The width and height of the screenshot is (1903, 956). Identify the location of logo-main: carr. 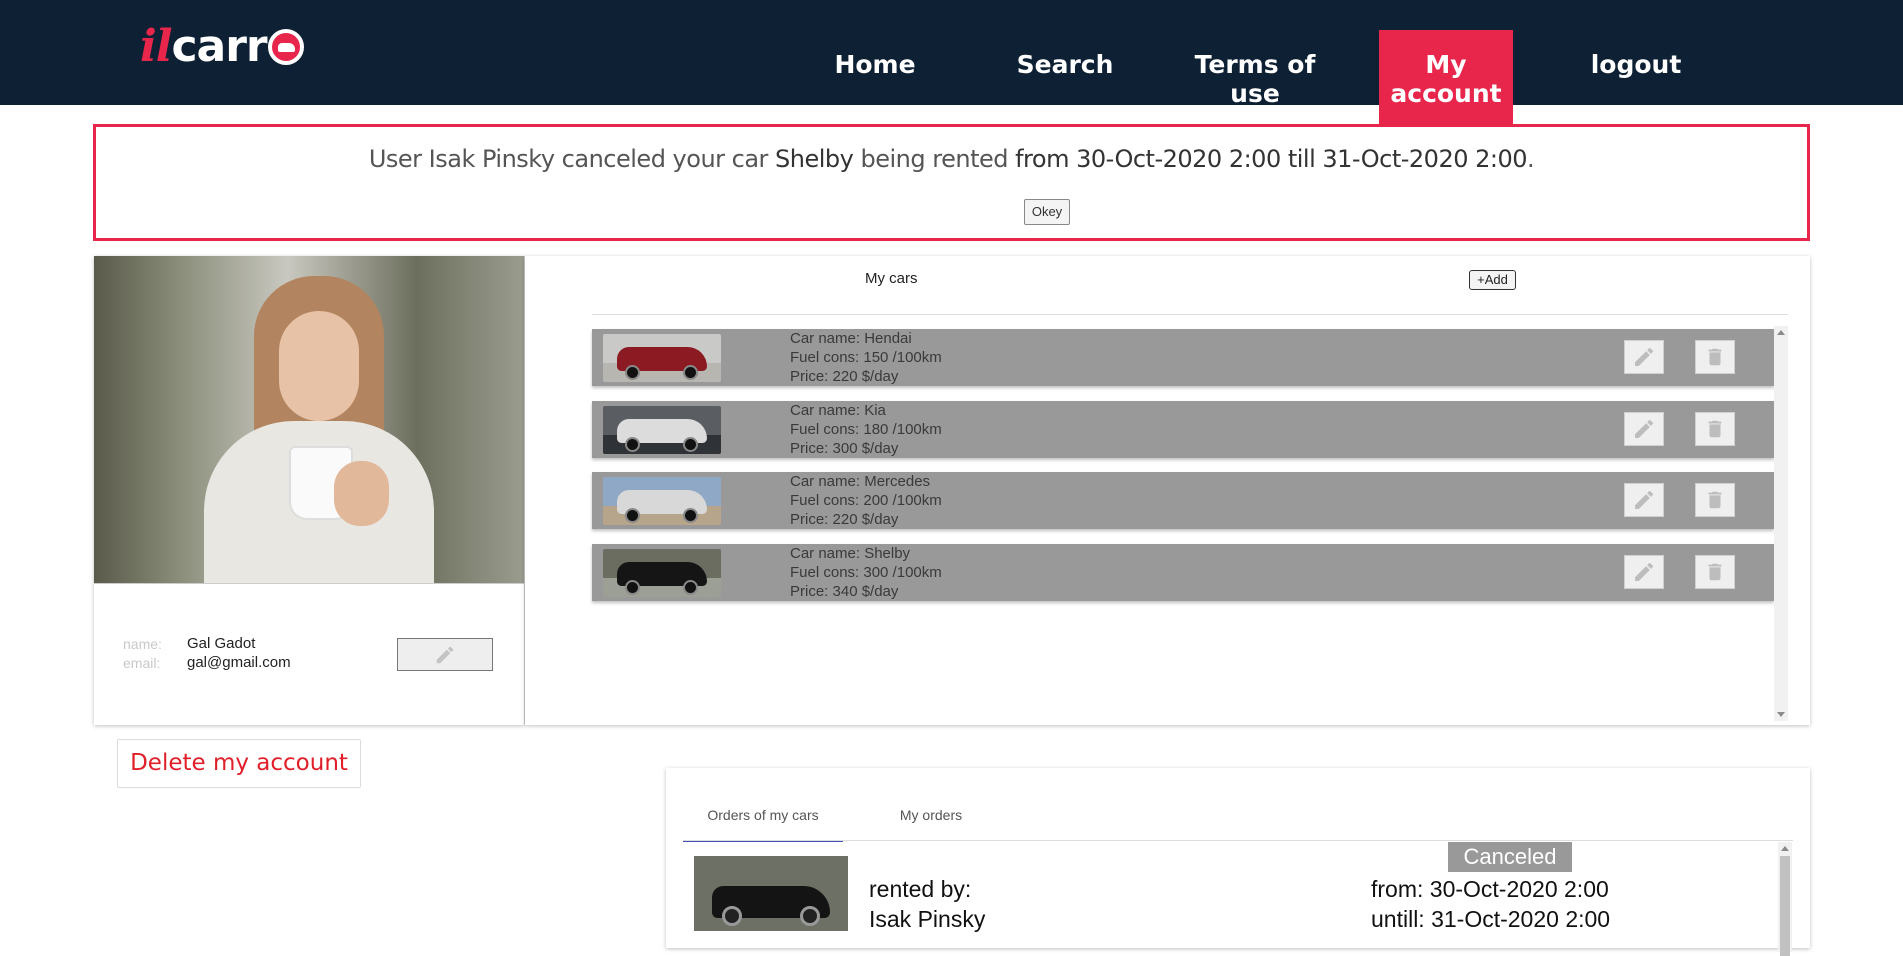
(219, 46).